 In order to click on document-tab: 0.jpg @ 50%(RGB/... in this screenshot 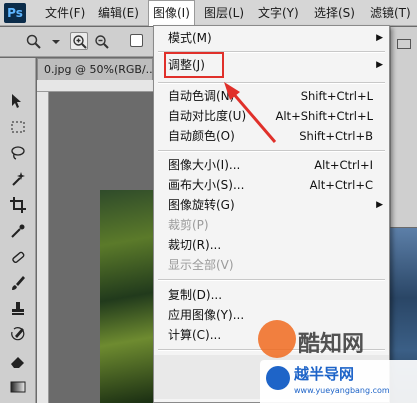, I will do `click(95, 69)`.